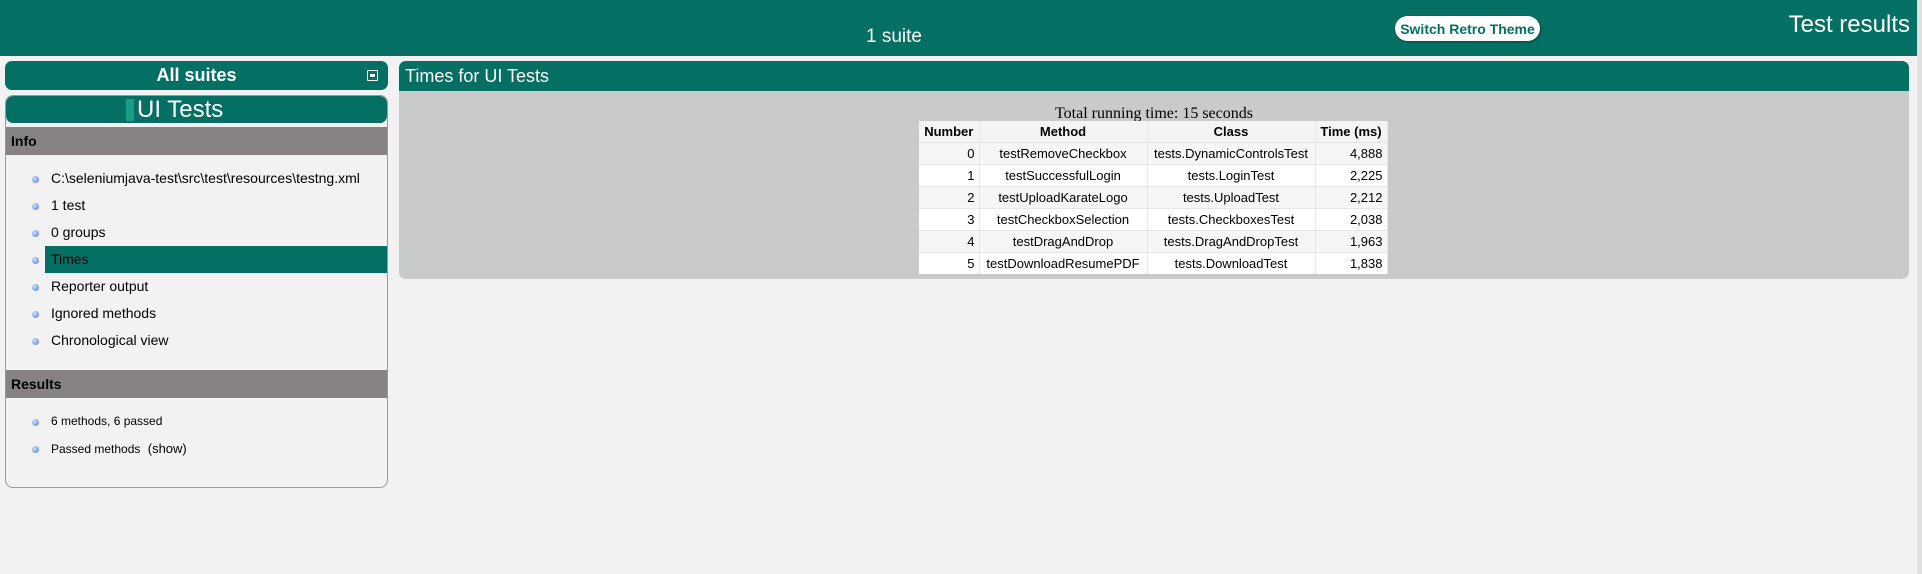  Describe the element at coordinates (216, 259) in the screenshot. I see `selection-highlight` at that location.